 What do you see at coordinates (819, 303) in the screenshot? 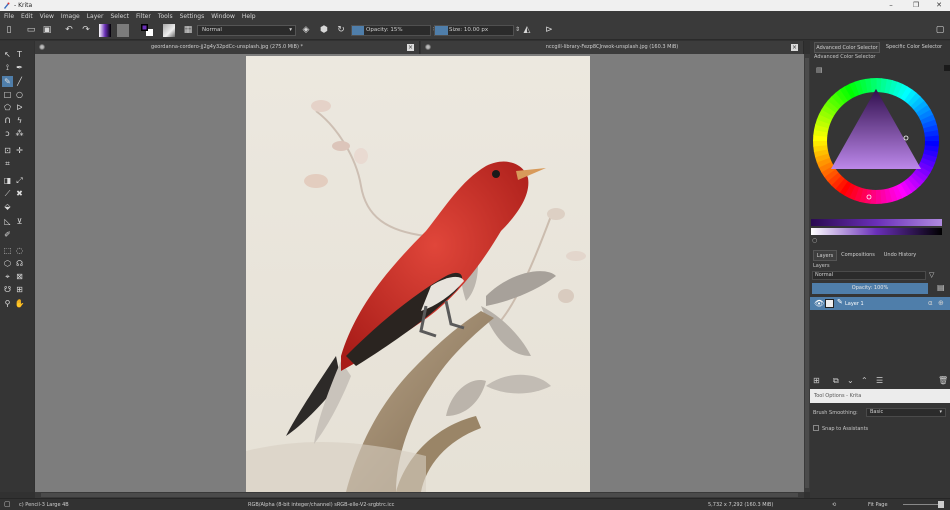
I see `eye-icon: 👁` at bounding box center [819, 303].